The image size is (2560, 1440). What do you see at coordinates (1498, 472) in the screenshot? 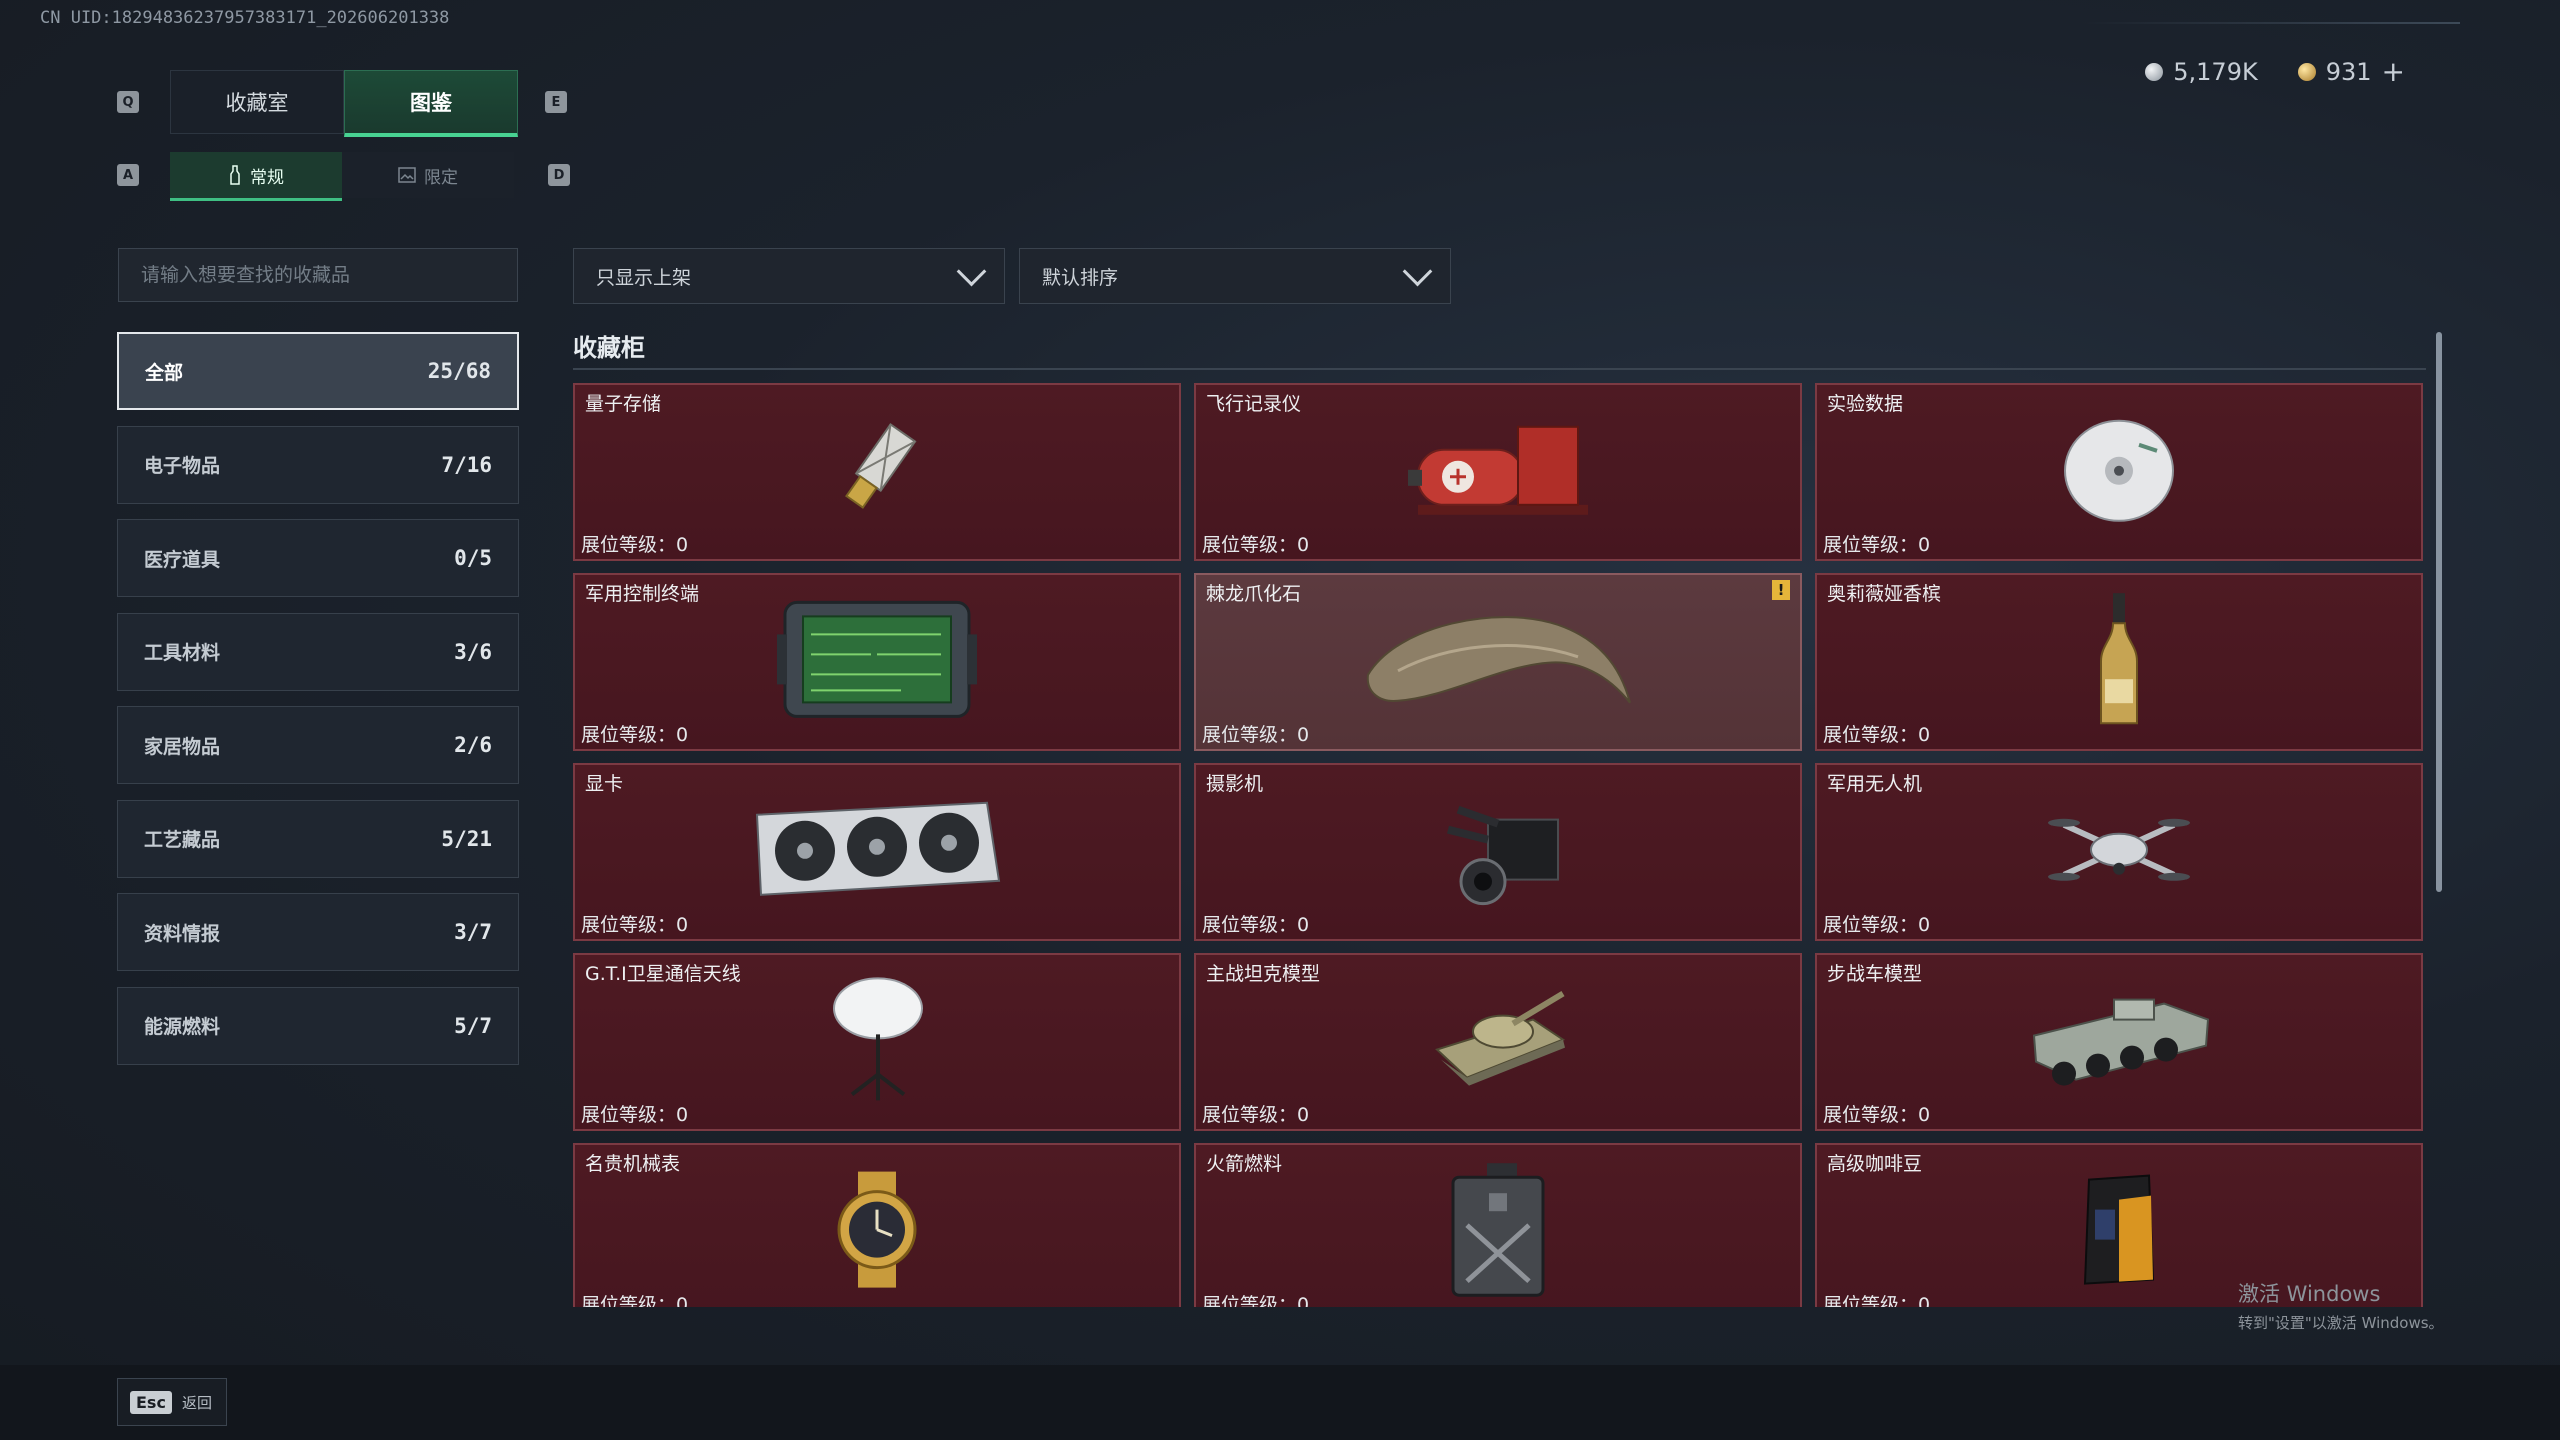
I see `item-card-flight-recorder: 飞行记录仪 展位等级：0` at bounding box center [1498, 472].